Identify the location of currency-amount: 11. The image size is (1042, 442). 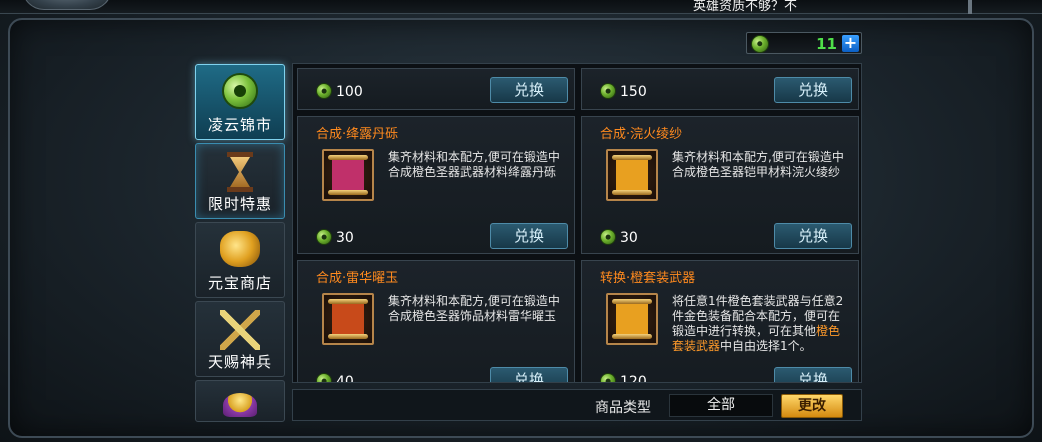
(826, 44).